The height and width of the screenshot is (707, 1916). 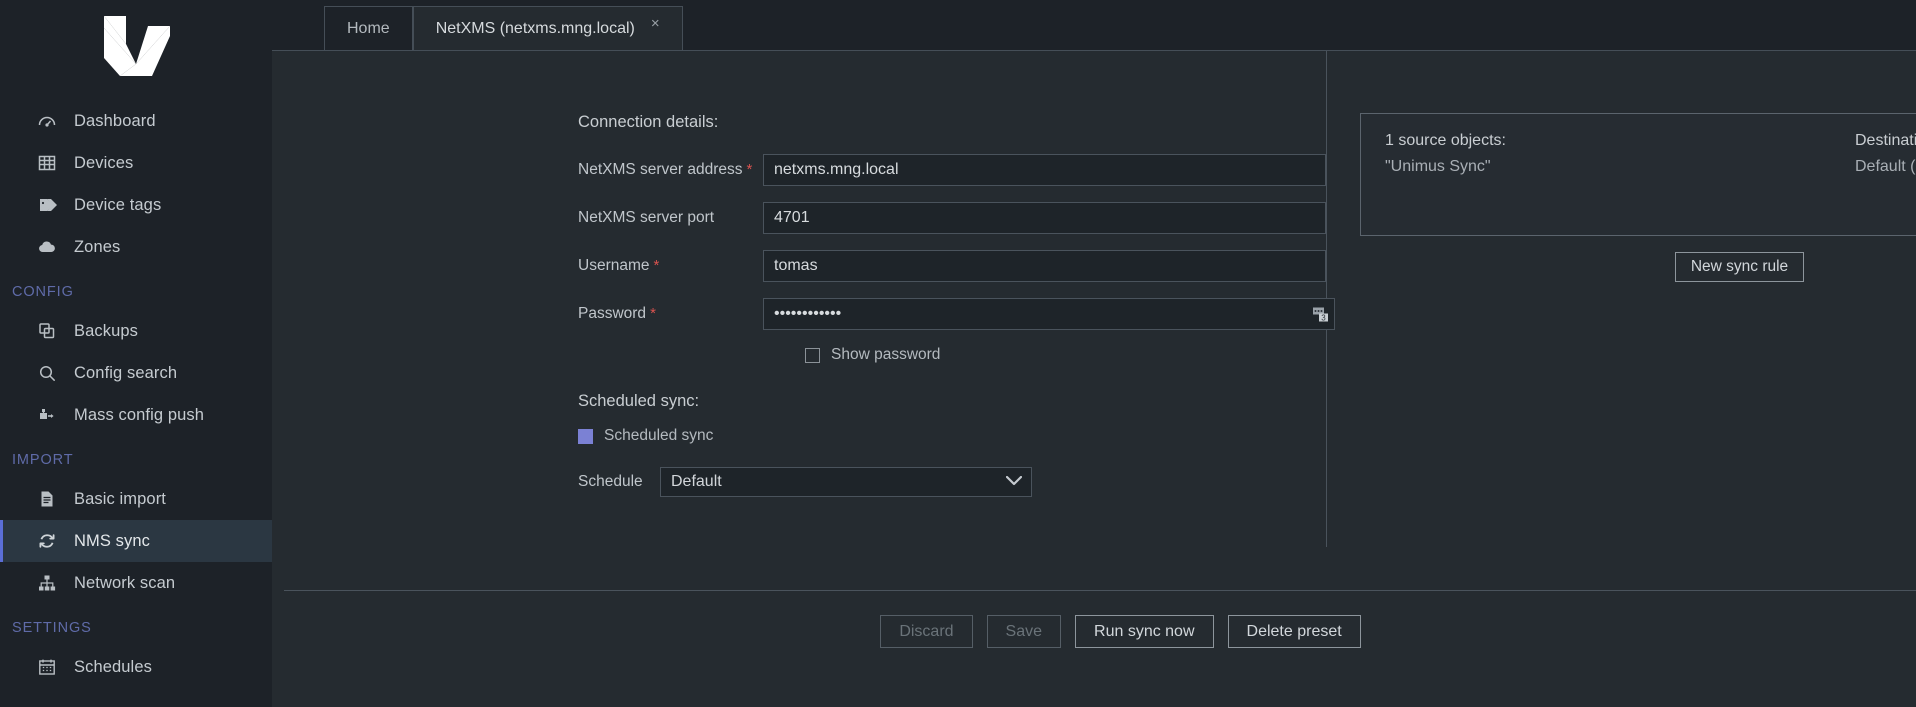 What do you see at coordinates (886, 354) in the screenshot?
I see `show-password-label: Show password` at bounding box center [886, 354].